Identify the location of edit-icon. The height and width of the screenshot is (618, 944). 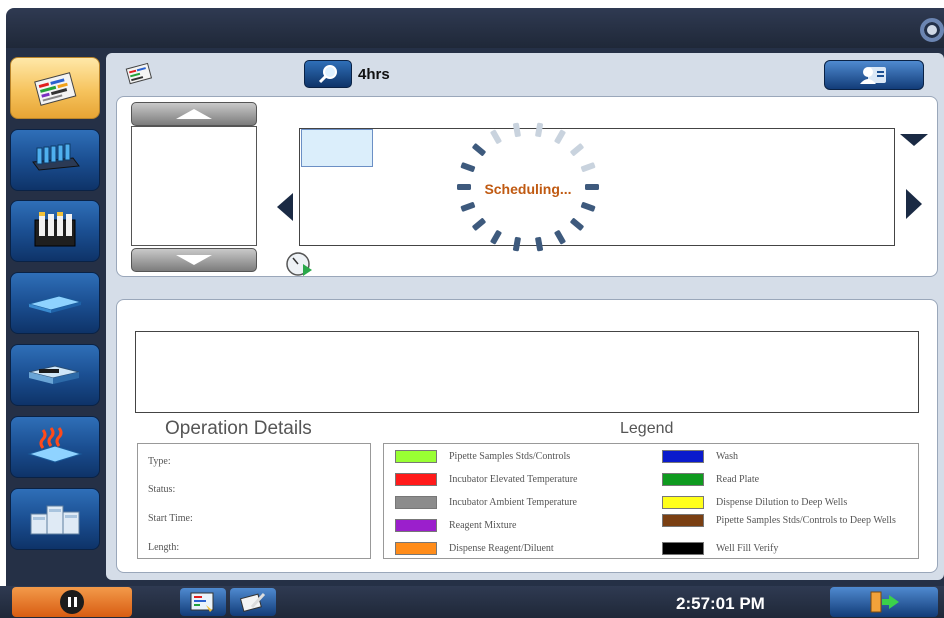
(252, 602).